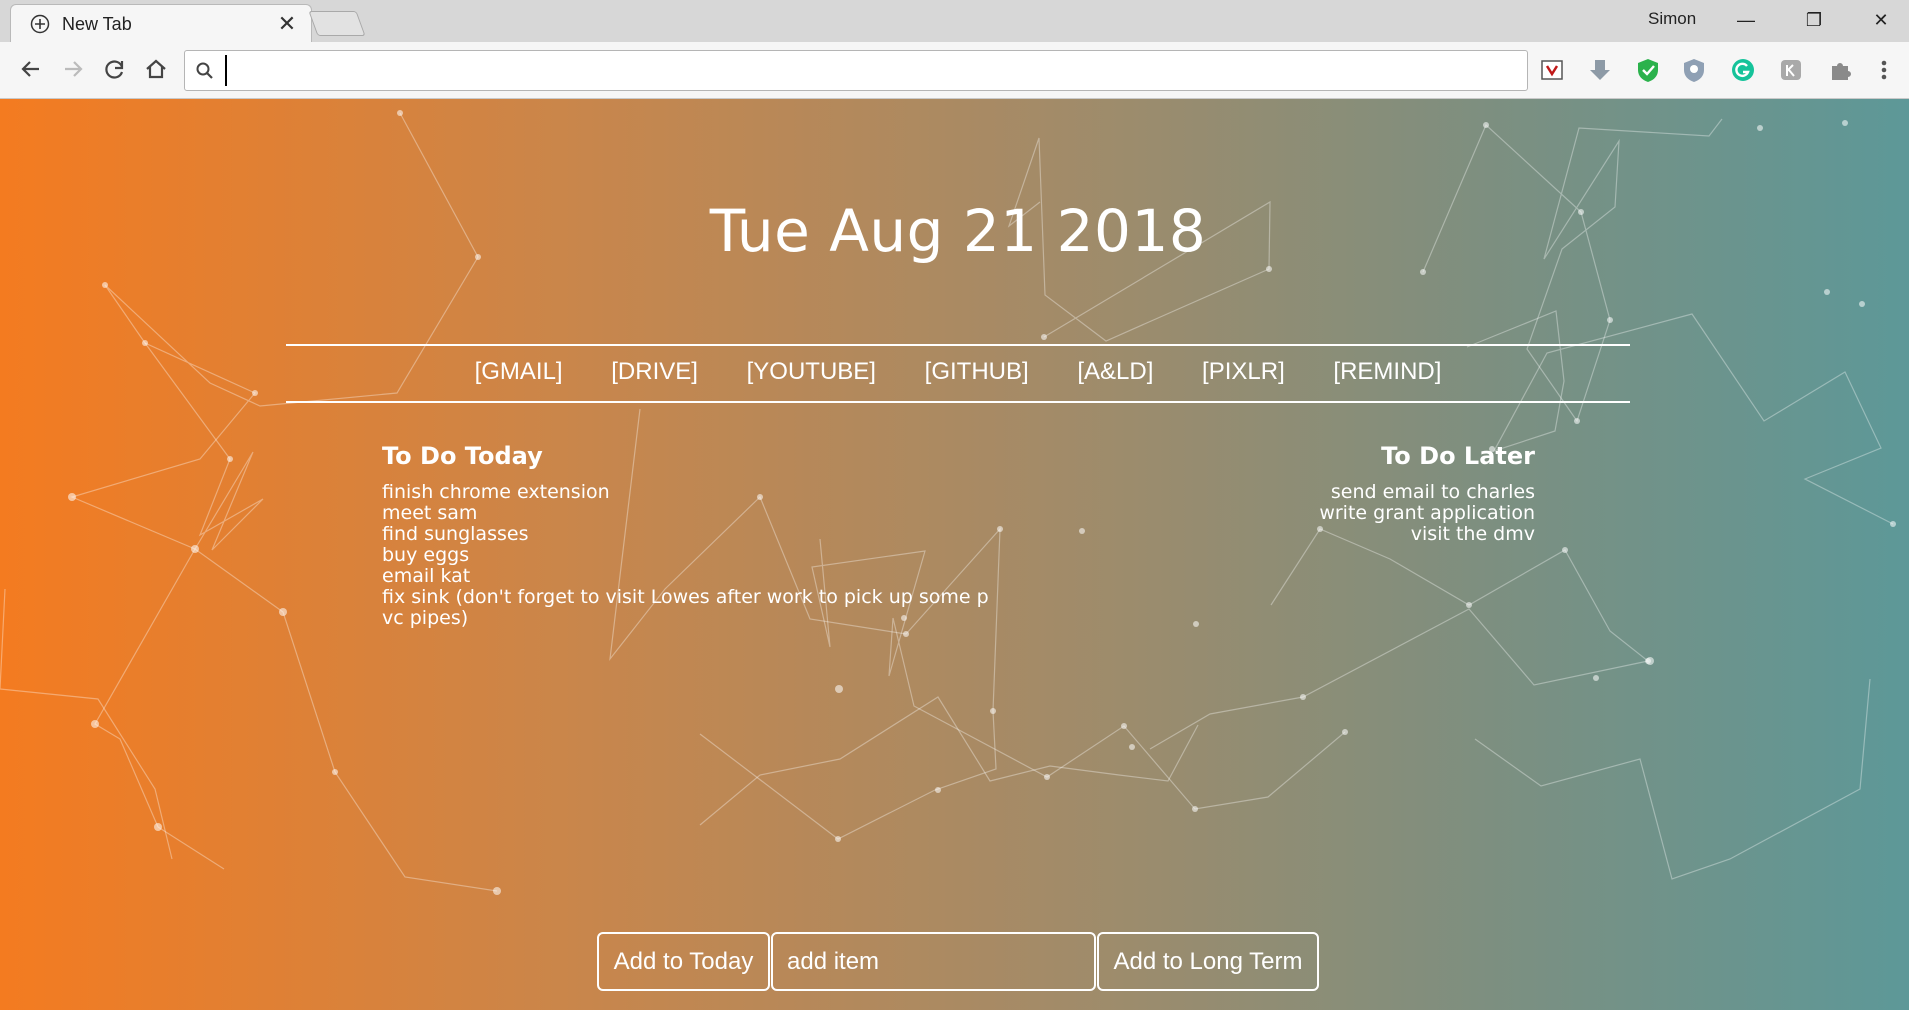 The image size is (1909, 1010). I want to click on close-window-button: ✕, so click(1881, 20).